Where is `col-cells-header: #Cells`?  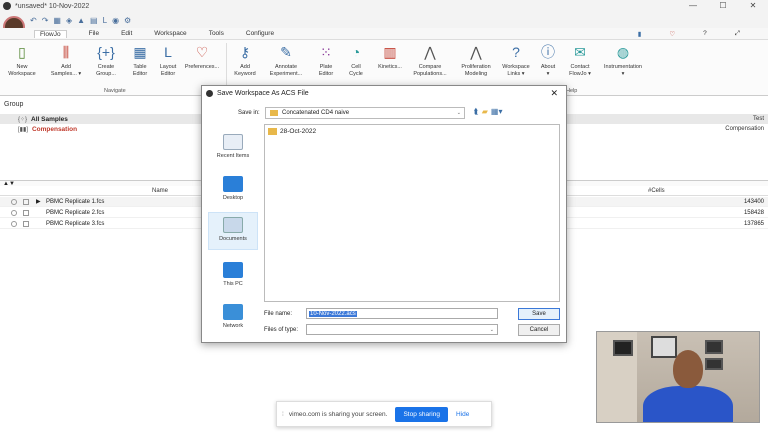
col-cells-header: #Cells is located at coordinates (656, 191).